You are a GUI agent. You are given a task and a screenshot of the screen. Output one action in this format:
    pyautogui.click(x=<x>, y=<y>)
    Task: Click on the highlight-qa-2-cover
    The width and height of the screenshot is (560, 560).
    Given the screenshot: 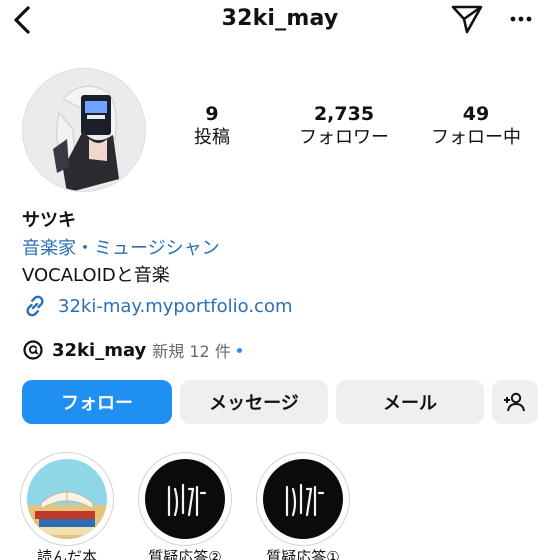 What is the action you would take?
    pyautogui.click(x=185, y=499)
    